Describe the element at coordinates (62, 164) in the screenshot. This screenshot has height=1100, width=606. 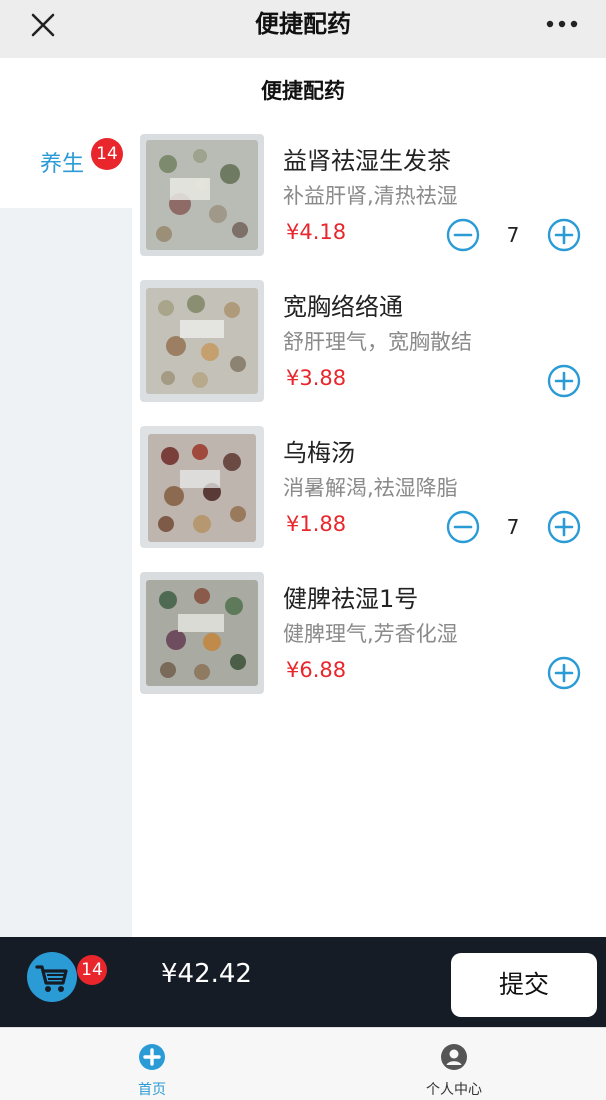
I see `sidebar-item-label: 养生` at that location.